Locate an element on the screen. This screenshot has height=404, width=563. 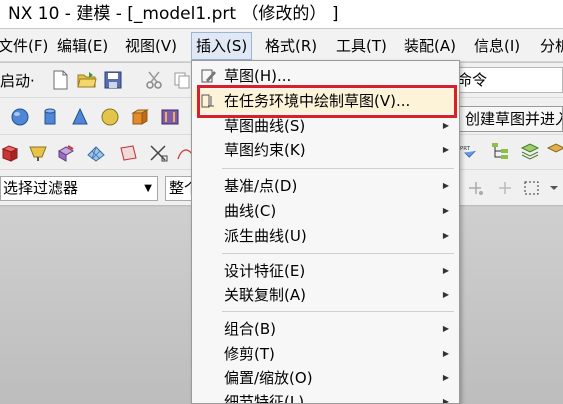
window-title: NX 10 - 建模 - [_model1.prt （修改的） ] is located at coordinates (281, 14).